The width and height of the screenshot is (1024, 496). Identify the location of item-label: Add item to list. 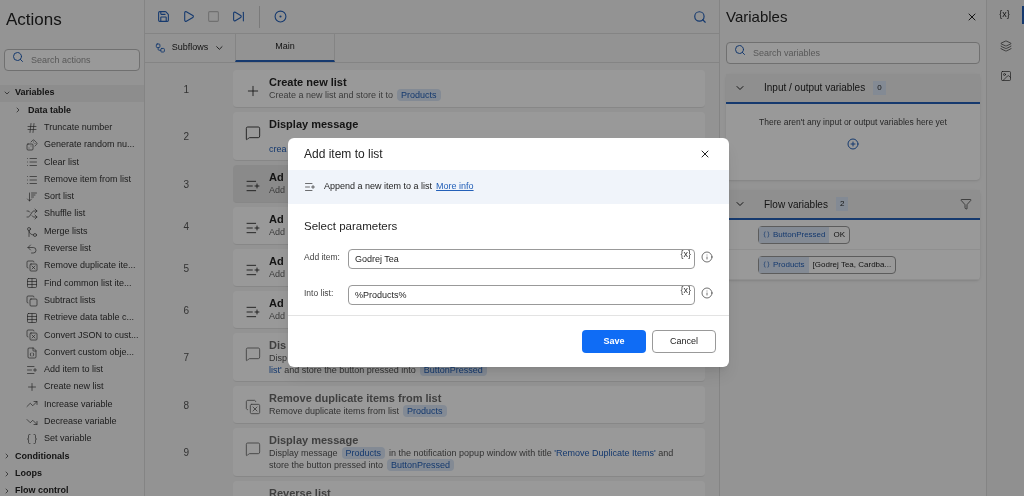
(74, 370).